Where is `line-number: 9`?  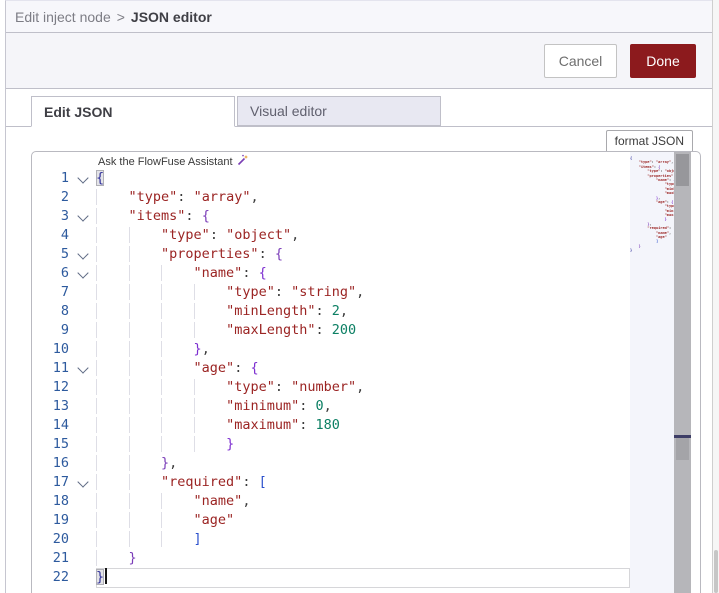 line-number: 9 is located at coordinates (64, 330).